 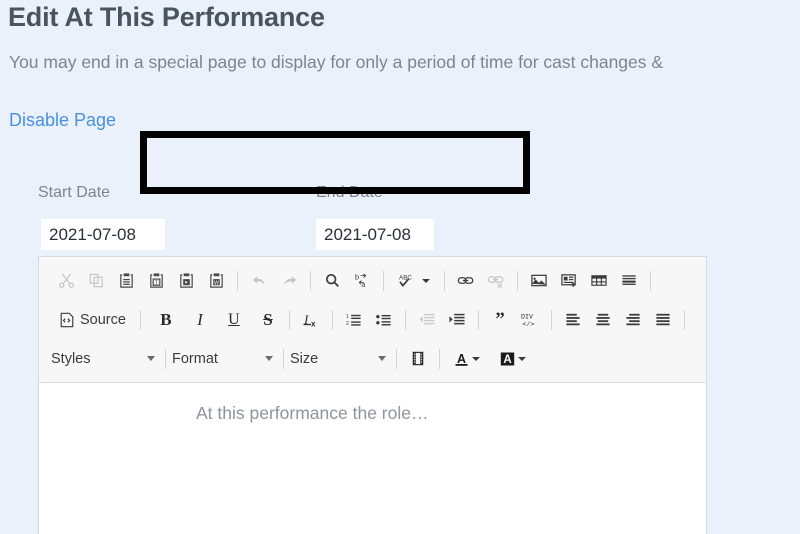 I want to click on source-button: Source, so click(x=92, y=320).